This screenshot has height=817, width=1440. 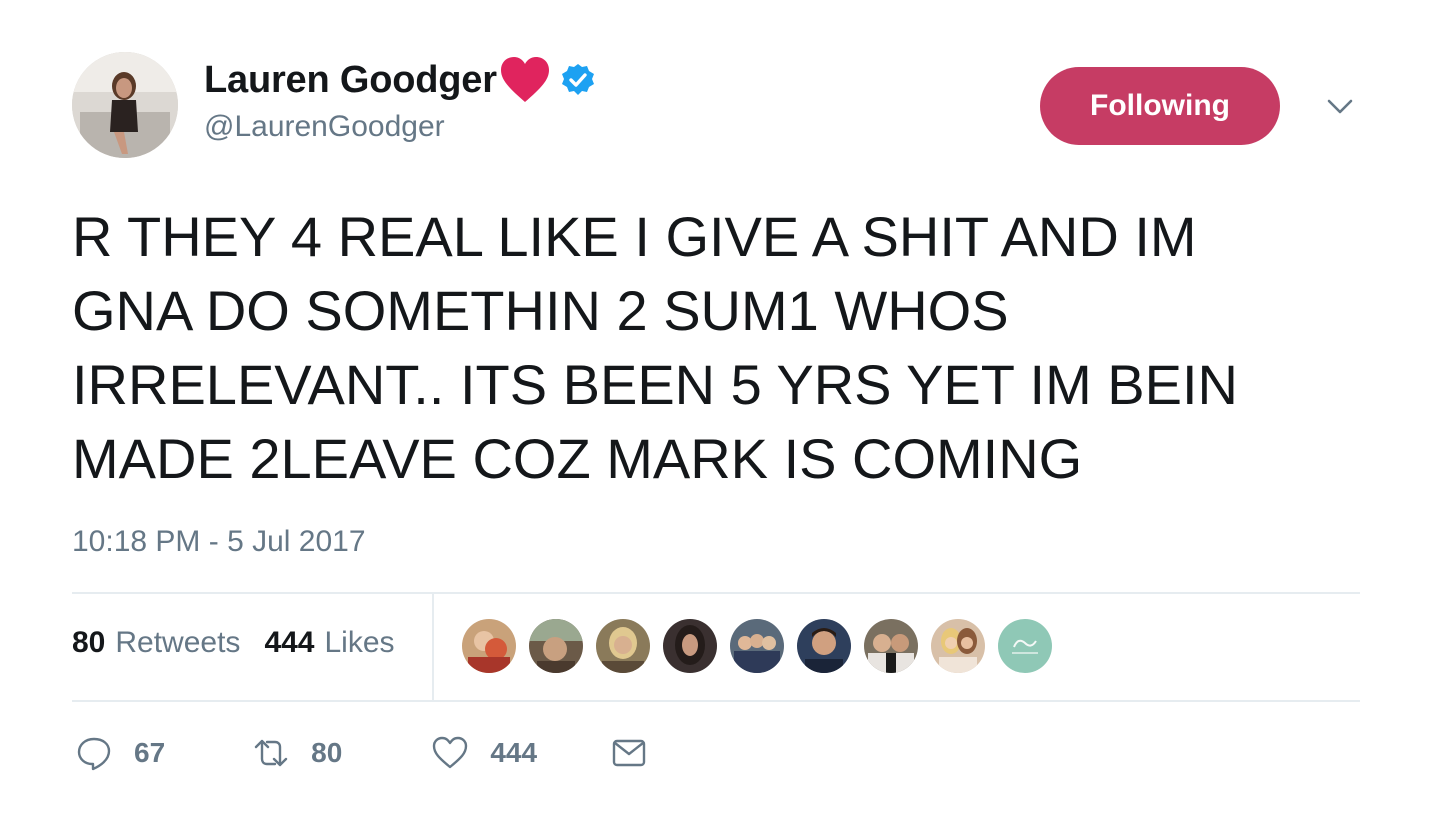 I want to click on name-row: Lauren Goodger, so click(x=399, y=80).